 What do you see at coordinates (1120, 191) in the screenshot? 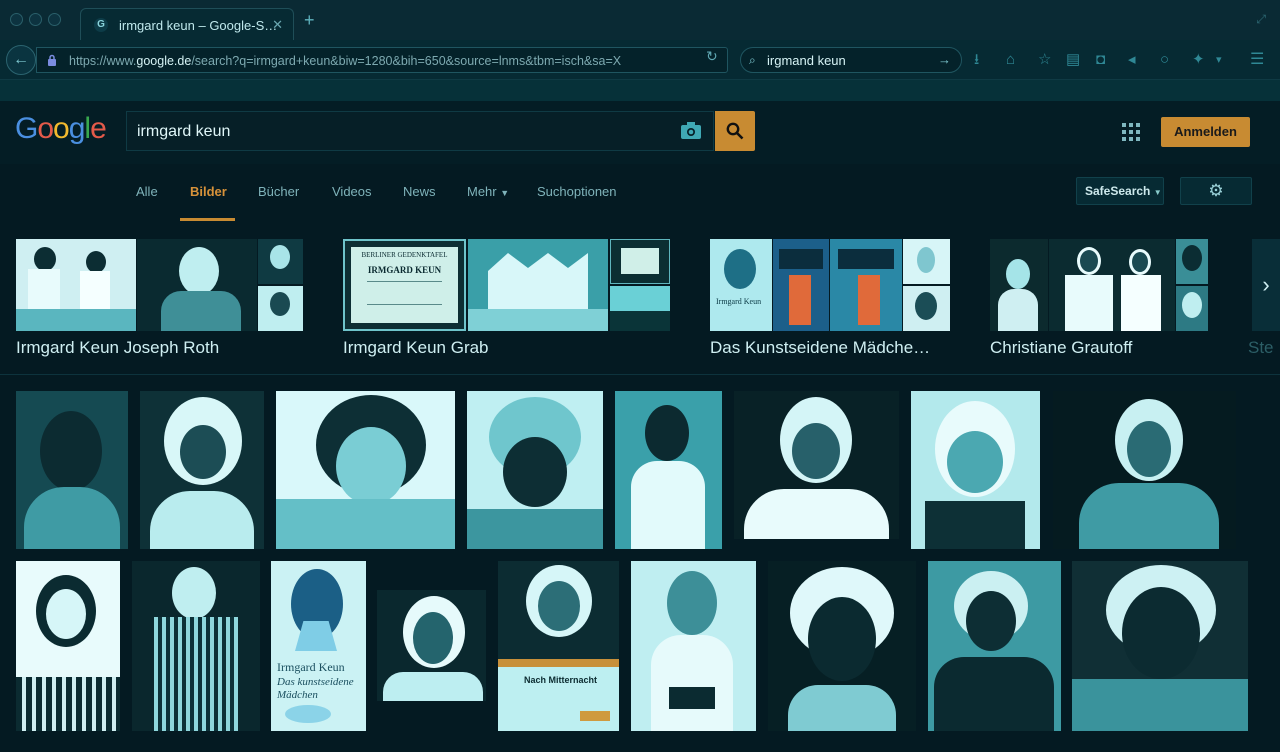
I see `safesearch-button: SafeSearch ▼` at bounding box center [1120, 191].